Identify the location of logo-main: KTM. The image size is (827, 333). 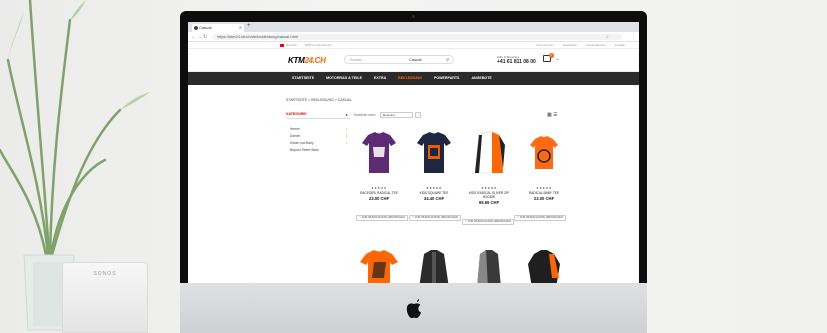
(296, 60).